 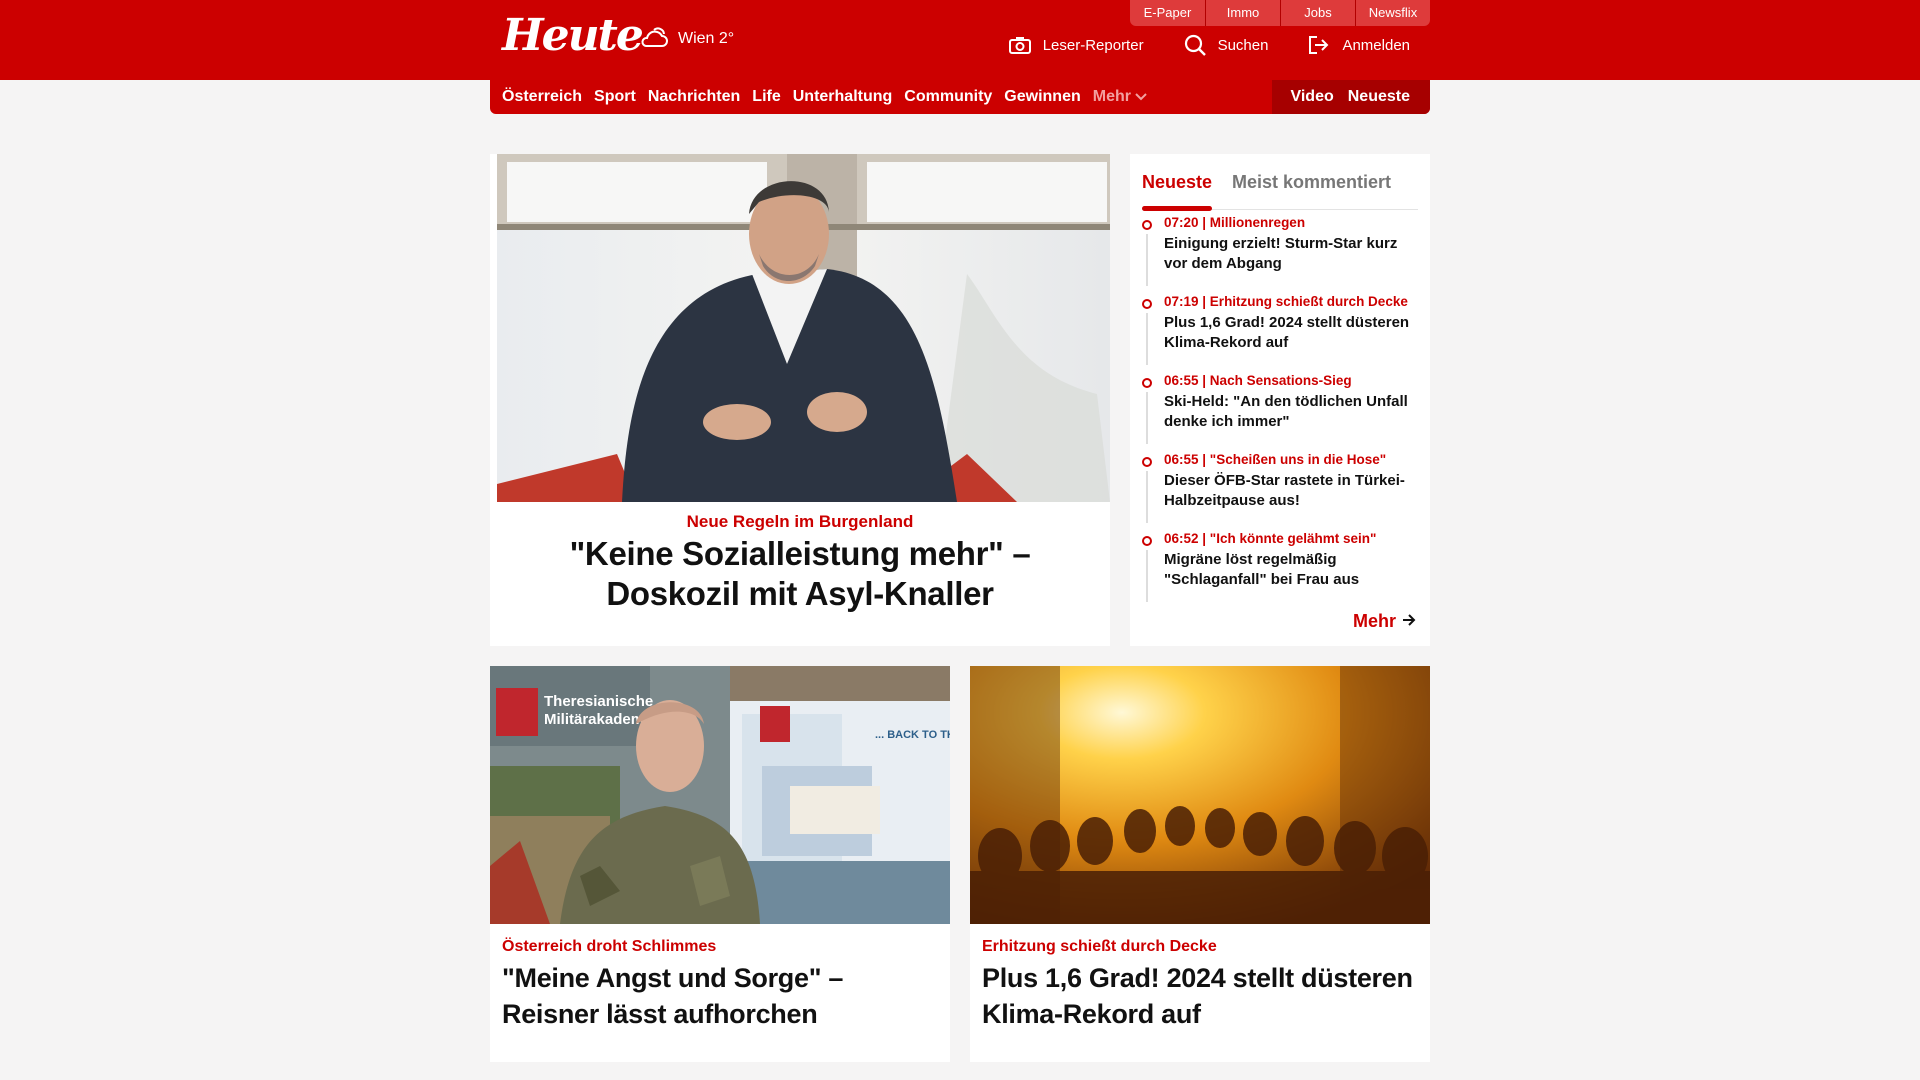 I want to click on sidebar-more-link: Mehr, so click(x=1384, y=621).